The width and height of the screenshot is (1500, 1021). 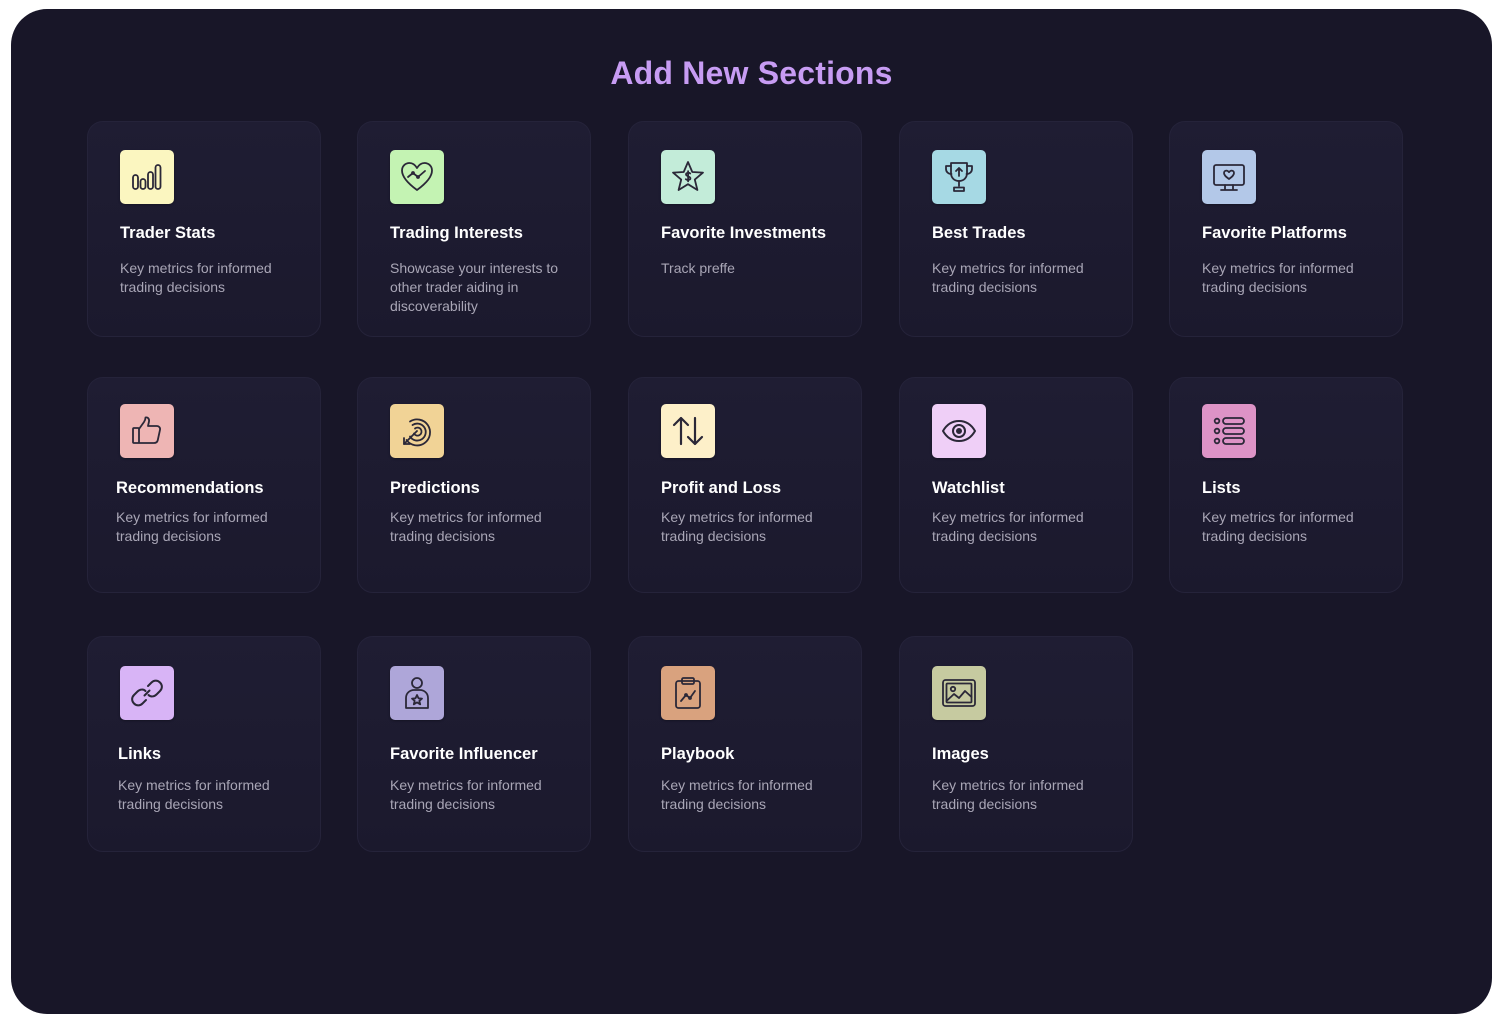 I want to click on section-title: Images, so click(x=960, y=754).